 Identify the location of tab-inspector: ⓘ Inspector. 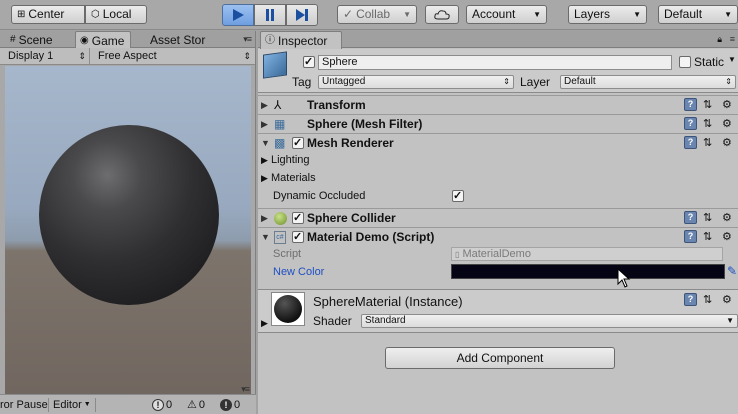
(301, 40).